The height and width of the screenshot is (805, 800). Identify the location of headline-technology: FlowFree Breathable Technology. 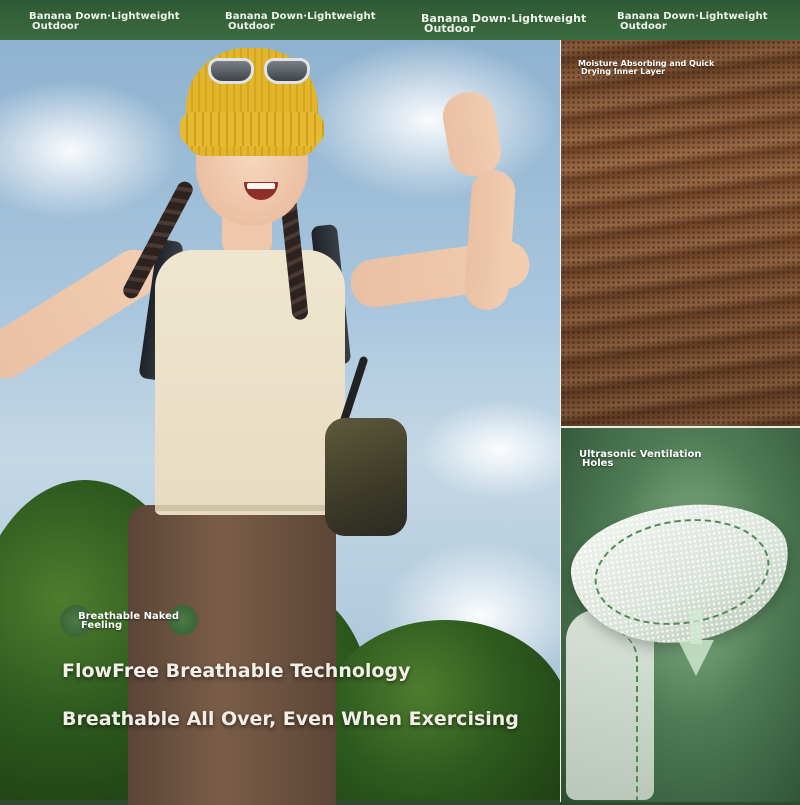
(236, 671).